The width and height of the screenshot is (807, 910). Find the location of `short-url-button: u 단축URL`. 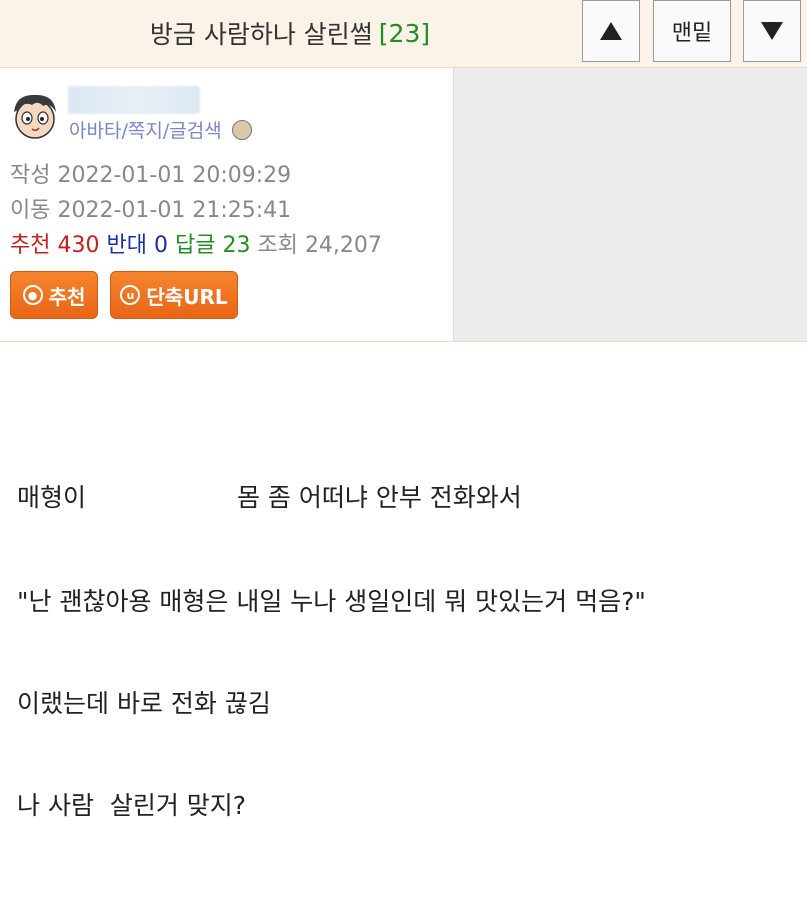

short-url-button: u 단축URL is located at coordinates (174, 295).